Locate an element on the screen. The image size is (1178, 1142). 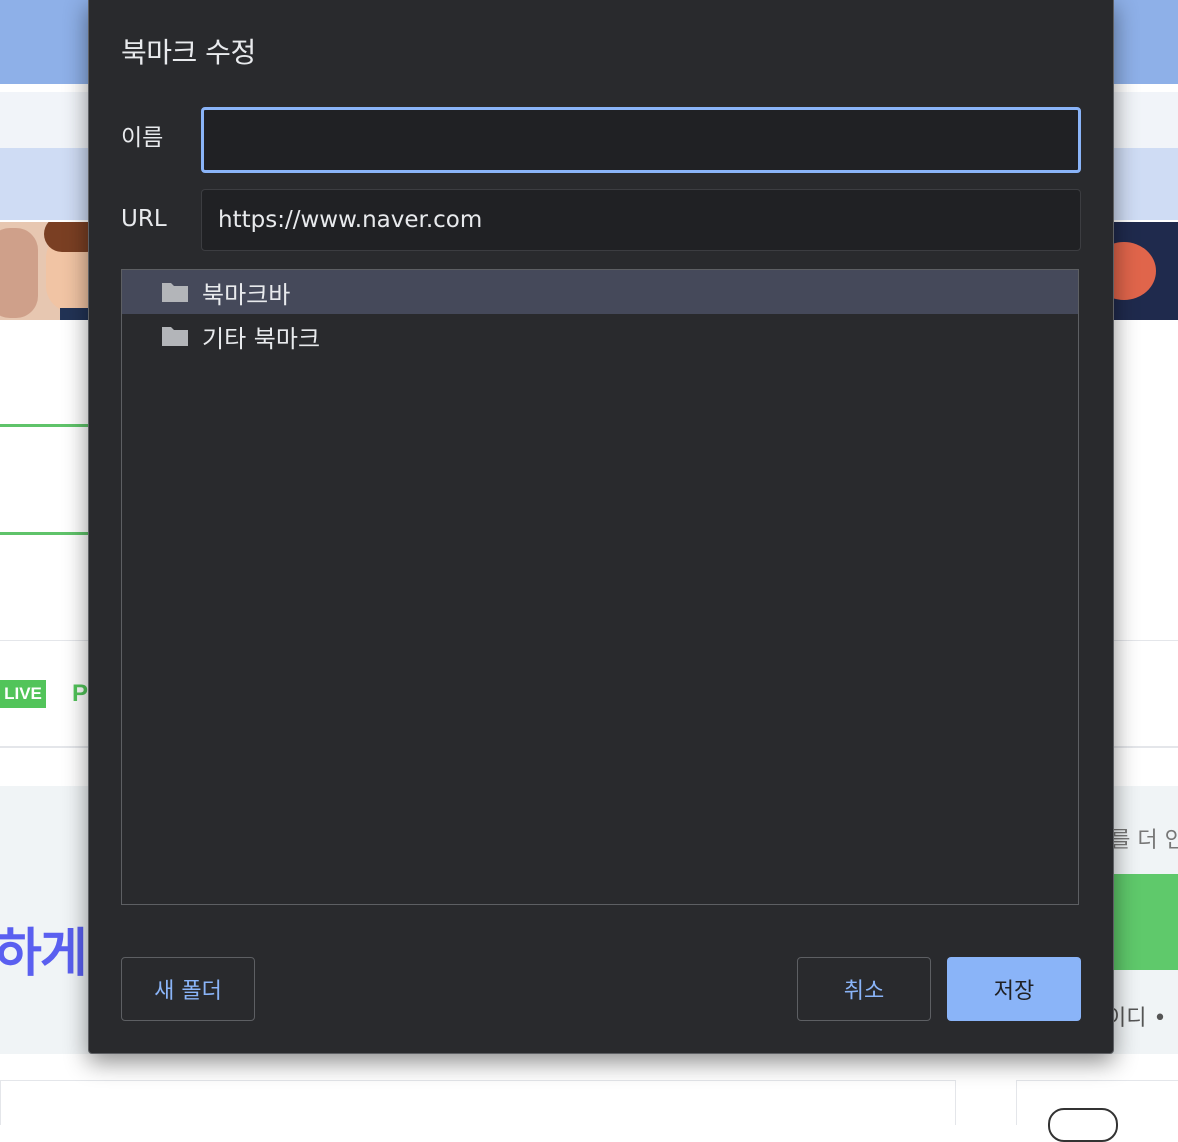
background-panel is located at coordinates (478, 1102).